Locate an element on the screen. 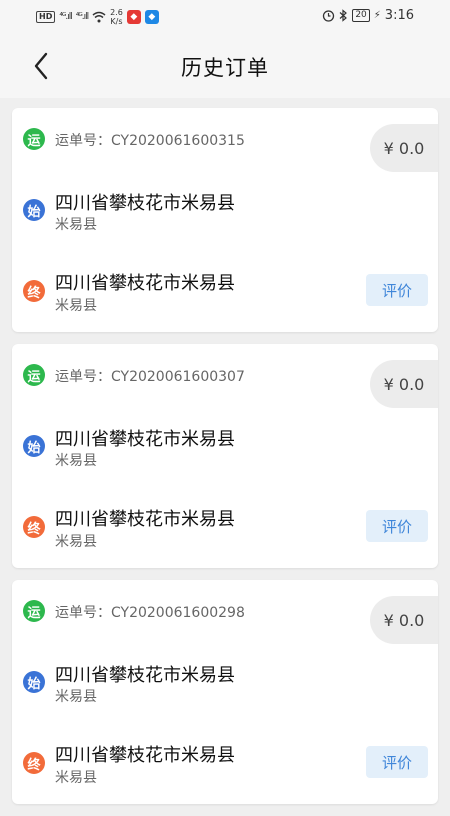  charging-icon: ⚡ is located at coordinates (377, 15).